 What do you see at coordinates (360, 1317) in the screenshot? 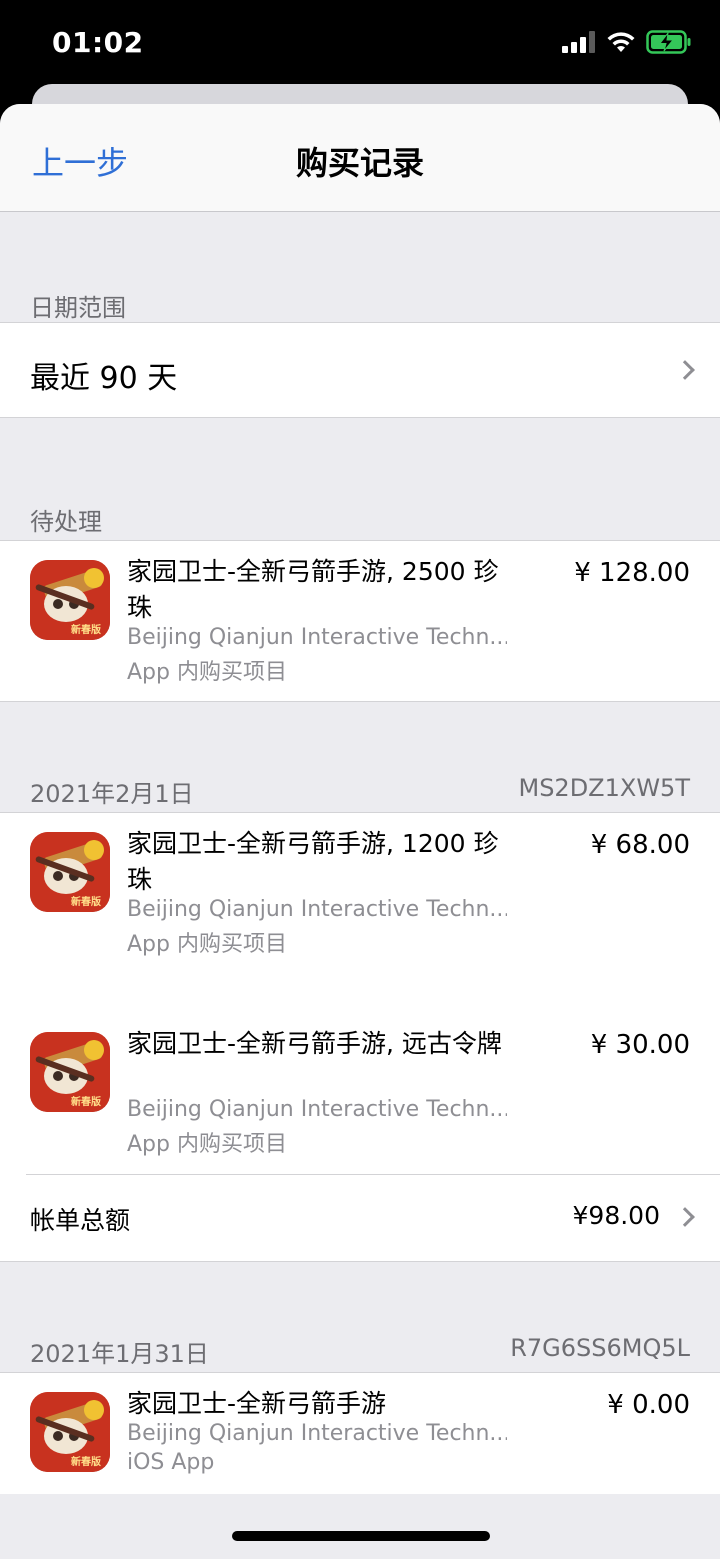
I see `order-header: 2021年1月31日 R7G6SS6MQ5L` at bounding box center [360, 1317].